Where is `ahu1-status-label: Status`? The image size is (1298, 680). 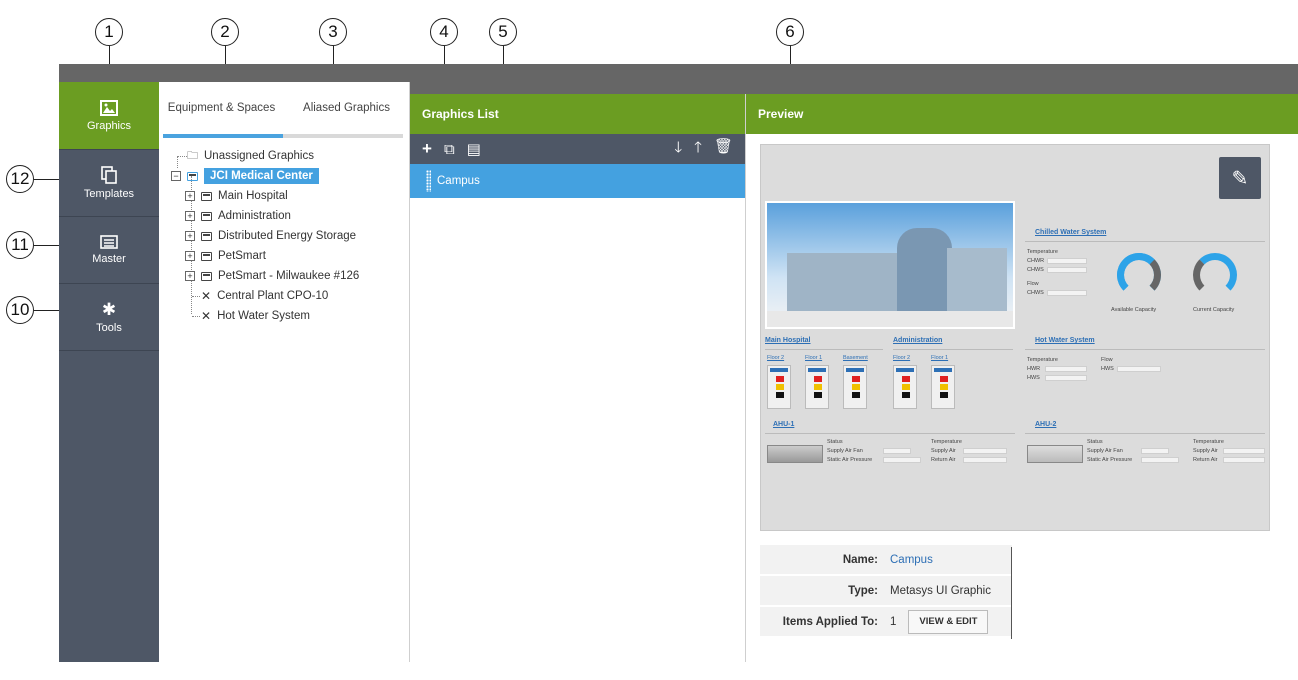 ahu1-status-label: Status is located at coordinates (835, 442).